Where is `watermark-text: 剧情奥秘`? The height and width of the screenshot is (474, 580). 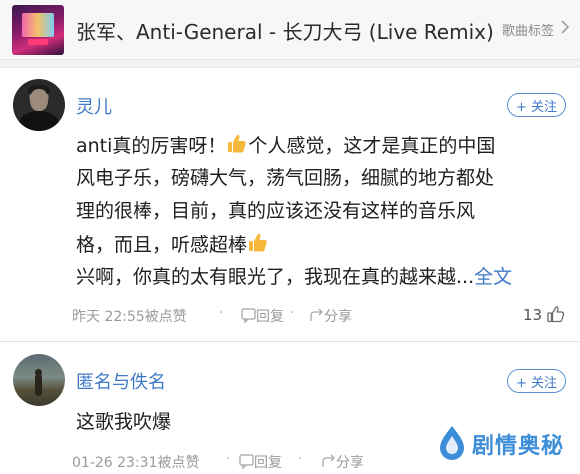 watermark-text: 剧情奥秘 is located at coordinates (518, 446).